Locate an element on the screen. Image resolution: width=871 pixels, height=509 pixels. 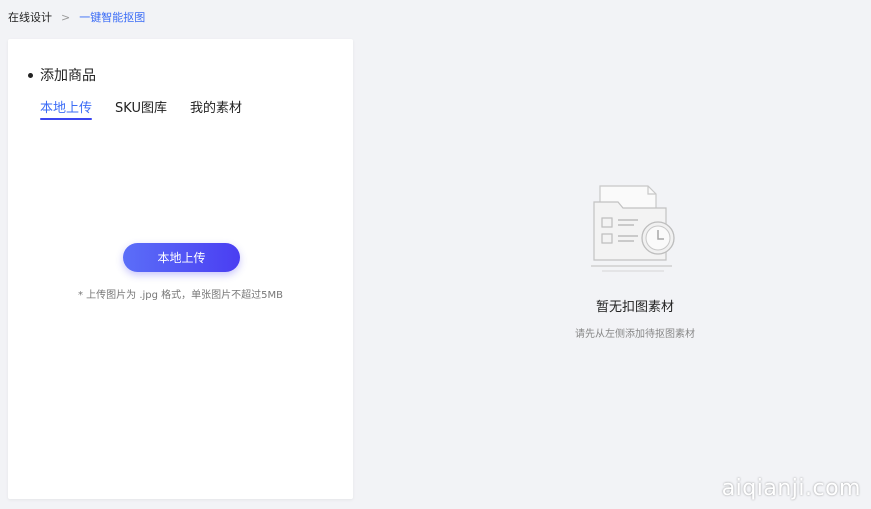
empty-state-title: 暂无扣图素材 is located at coordinates (634, 307).